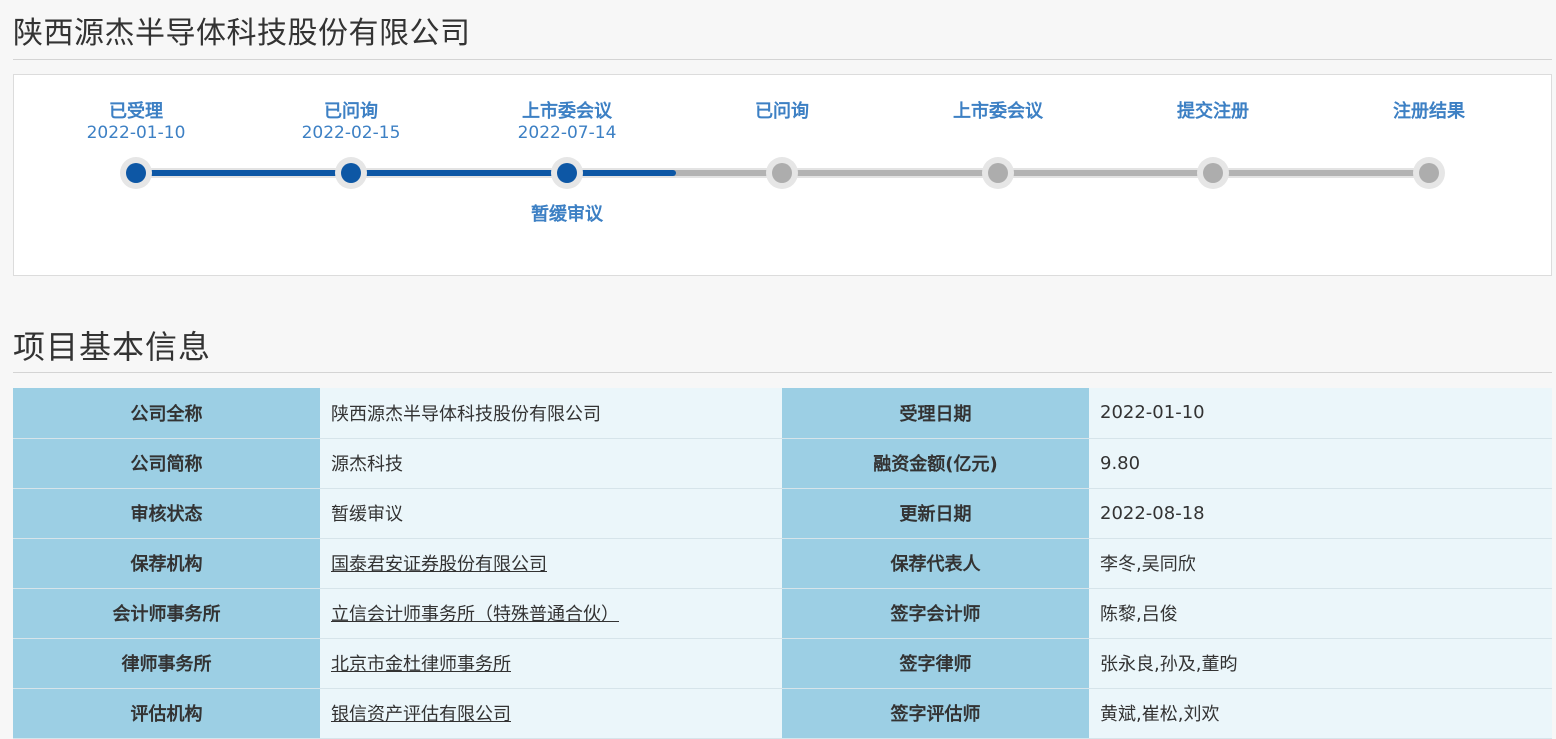  I want to click on sponsor-link: 国泰君安证券股份有限公司, so click(439, 564).